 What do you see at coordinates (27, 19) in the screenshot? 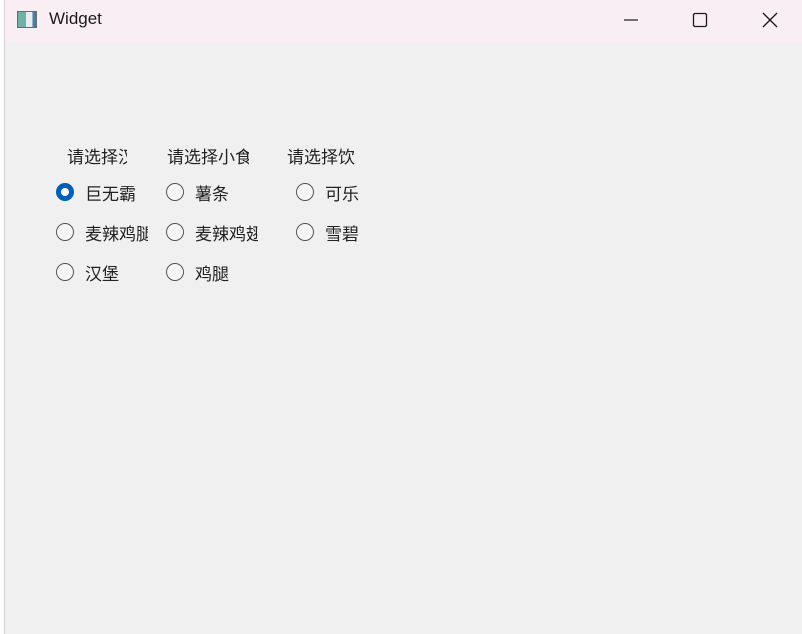
I see `app-icon` at bounding box center [27, 19].